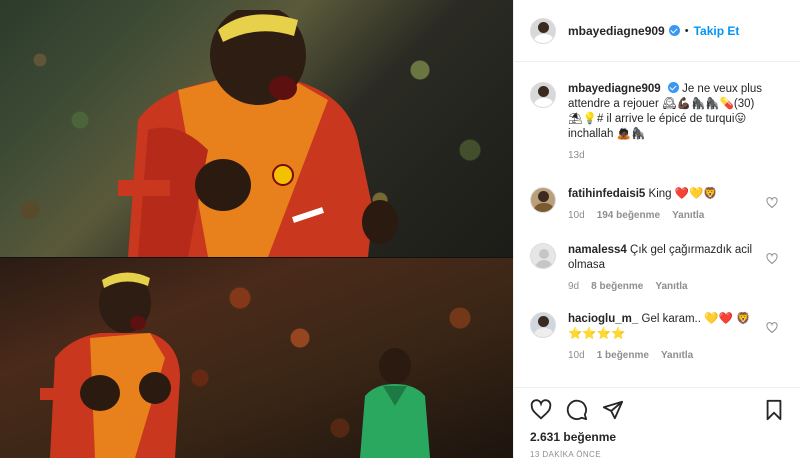  What do you see at coordinates (613, 410) in the screenshot?
I see `share-paper-plane-icon` at bounding box center [613, 410].